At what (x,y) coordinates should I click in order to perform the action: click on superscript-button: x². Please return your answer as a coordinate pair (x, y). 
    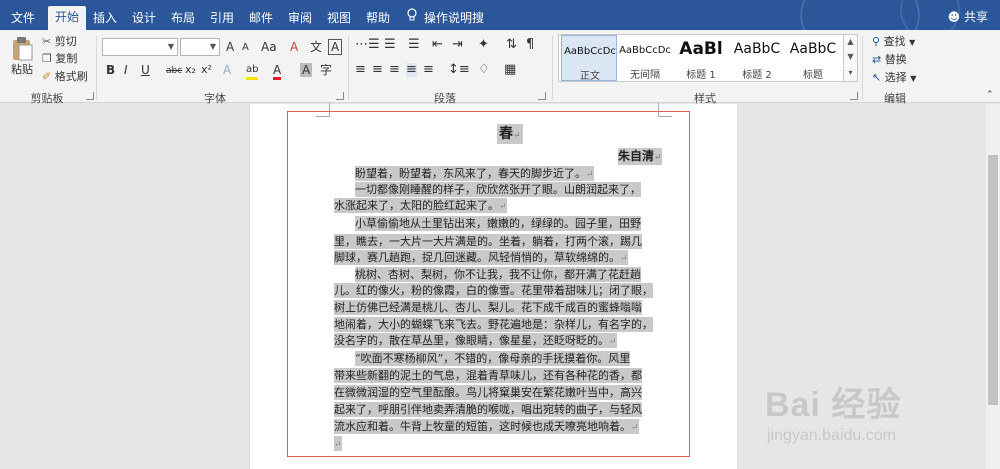
    Looking at the image, I should click on (206, 70).